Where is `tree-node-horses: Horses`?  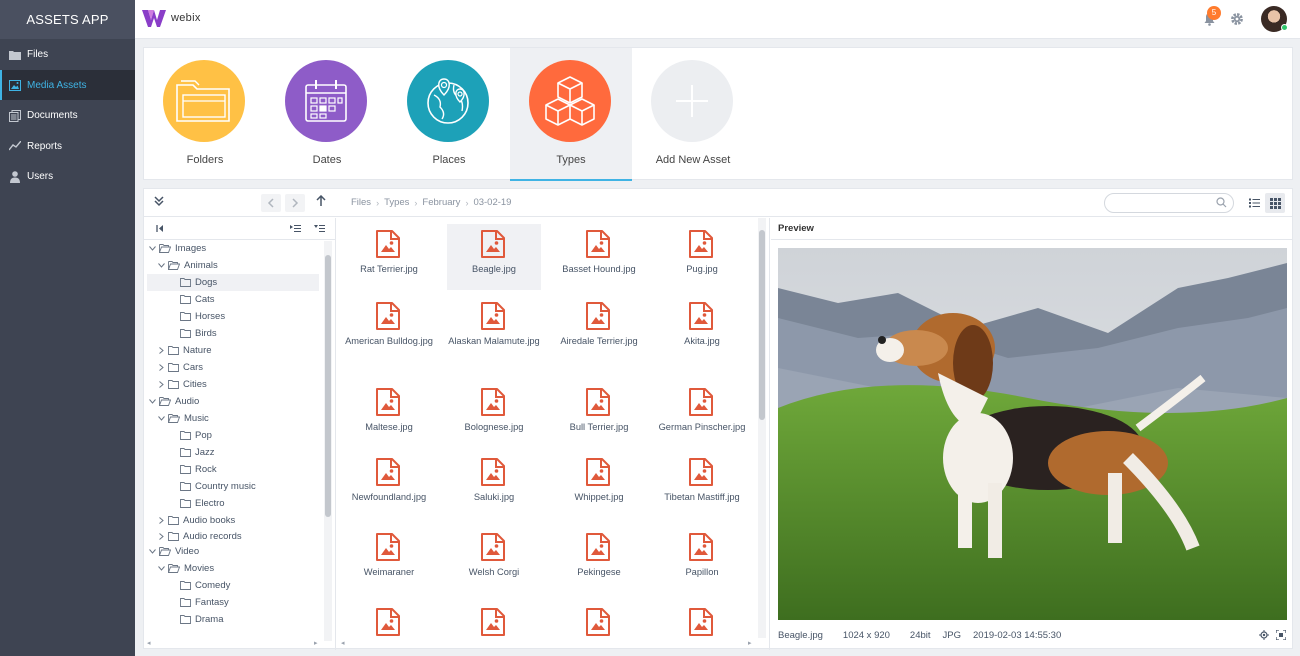
tree-node-horses: Horses is located at coordinates (233, 316).